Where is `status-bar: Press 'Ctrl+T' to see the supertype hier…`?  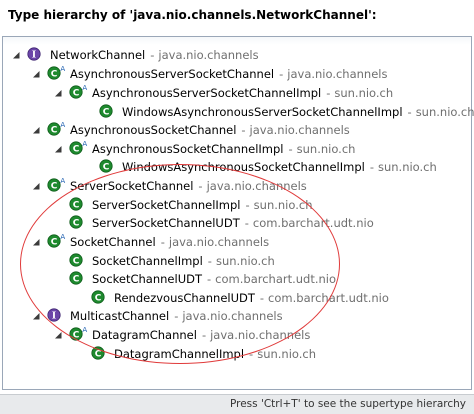 status-bar: Press 'Ctrl+T' to see the supertype hier… is located at coordinates (237, 404).